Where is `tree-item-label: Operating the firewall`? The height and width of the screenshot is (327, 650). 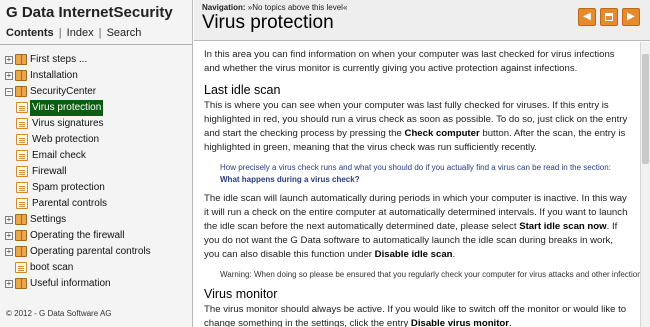
tree-item-label: Operating the firewall is located at coordinates (77, 235).